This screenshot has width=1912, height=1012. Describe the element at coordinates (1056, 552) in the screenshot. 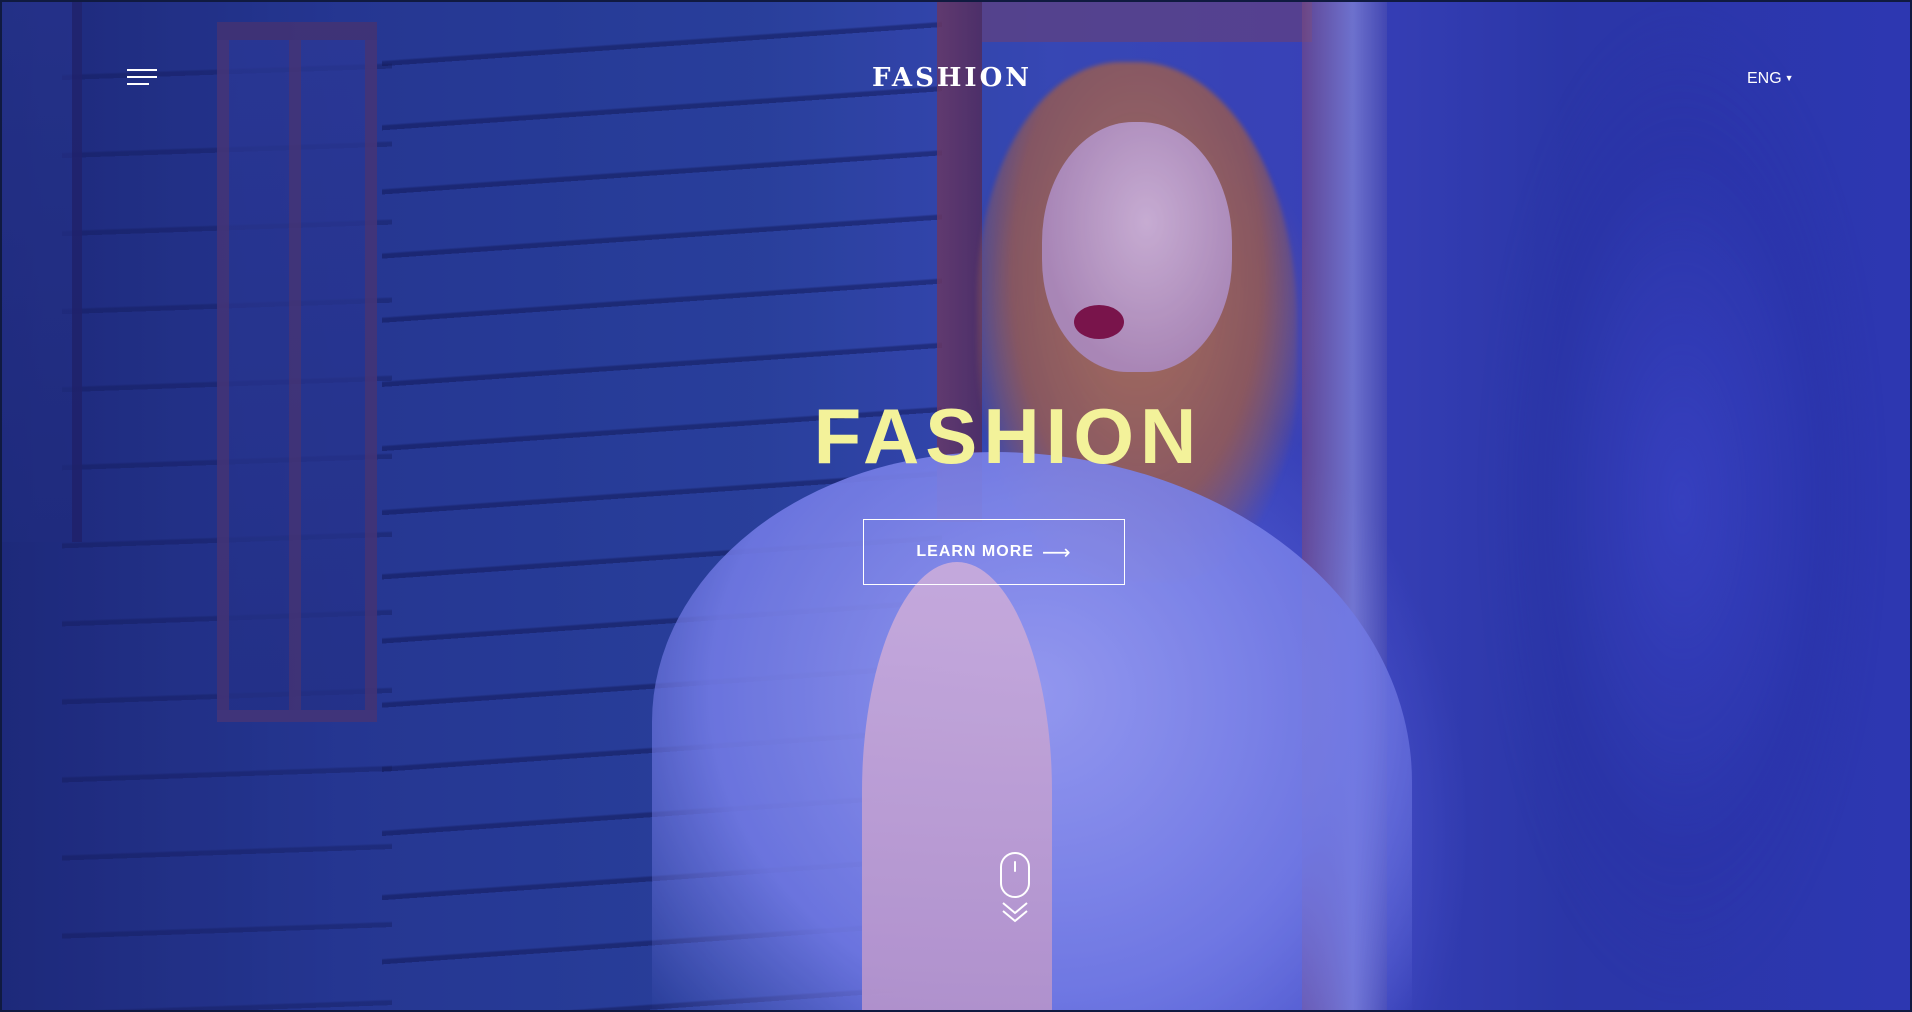

I see `long-right-arrow-icon: ⟶` at that location.